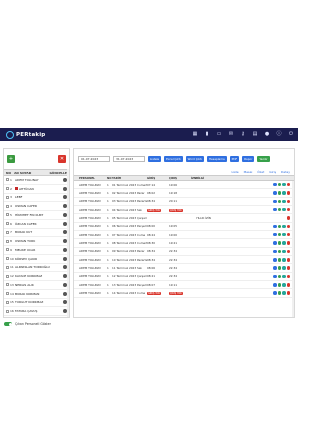 This screenshot has width=320, height=448. I want to click on view-link-summary: Özet, so click(260, 172).